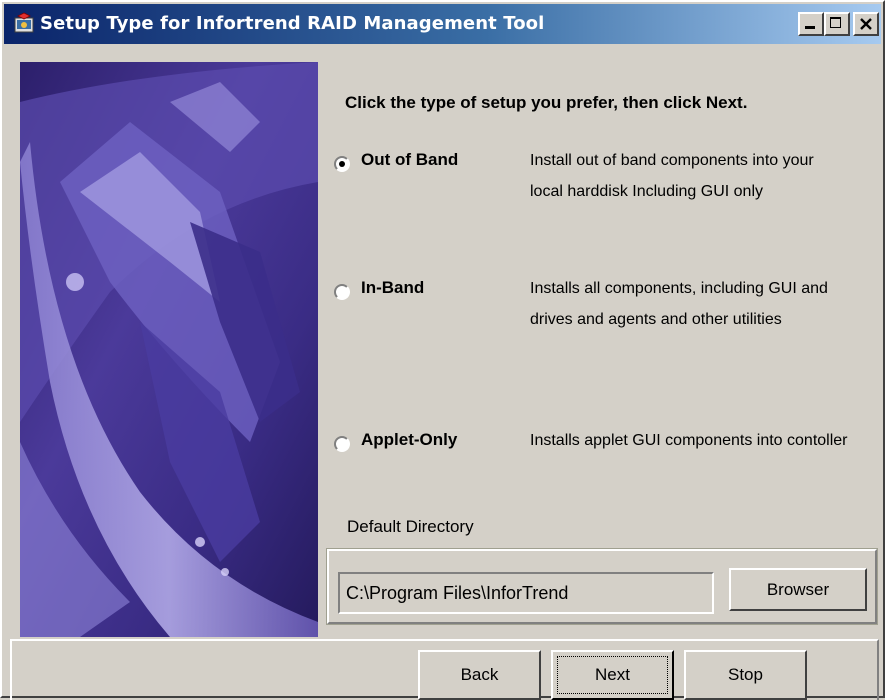  I want to click on radio-selected-dot, so click(342, 164).